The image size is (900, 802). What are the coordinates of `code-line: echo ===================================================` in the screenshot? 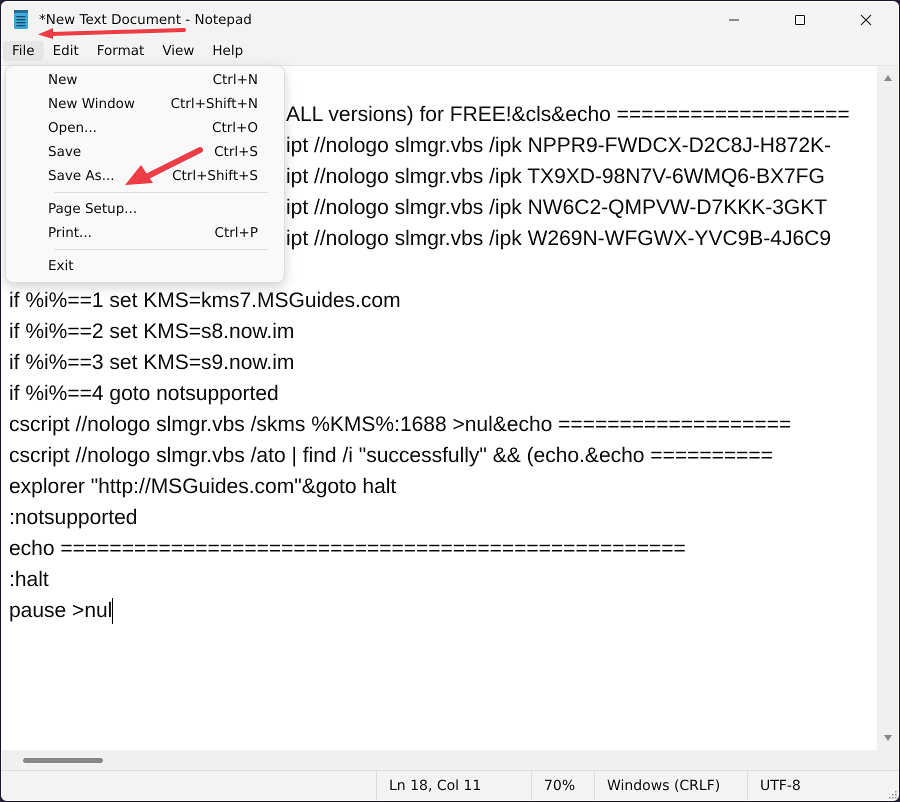 It's located at (348, 549).